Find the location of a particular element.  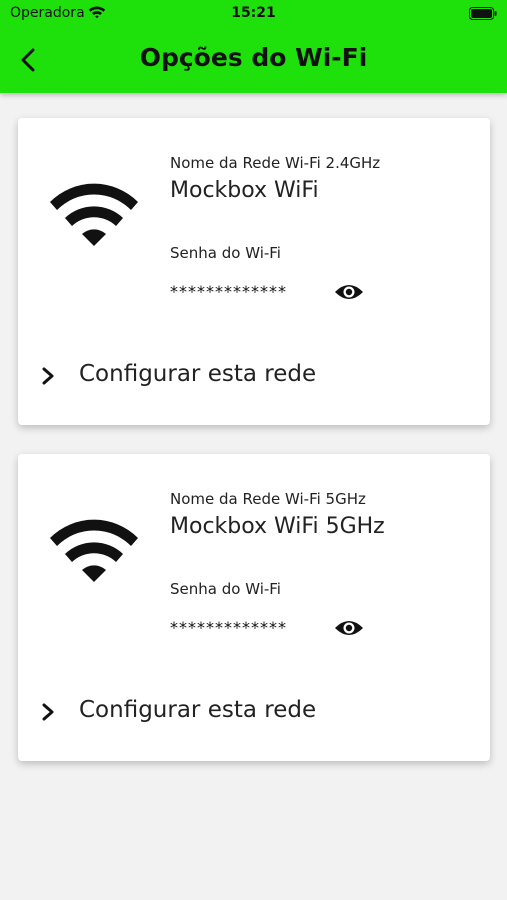

status-bar: Operadora 15:21 is located at coordinates (253, 14).